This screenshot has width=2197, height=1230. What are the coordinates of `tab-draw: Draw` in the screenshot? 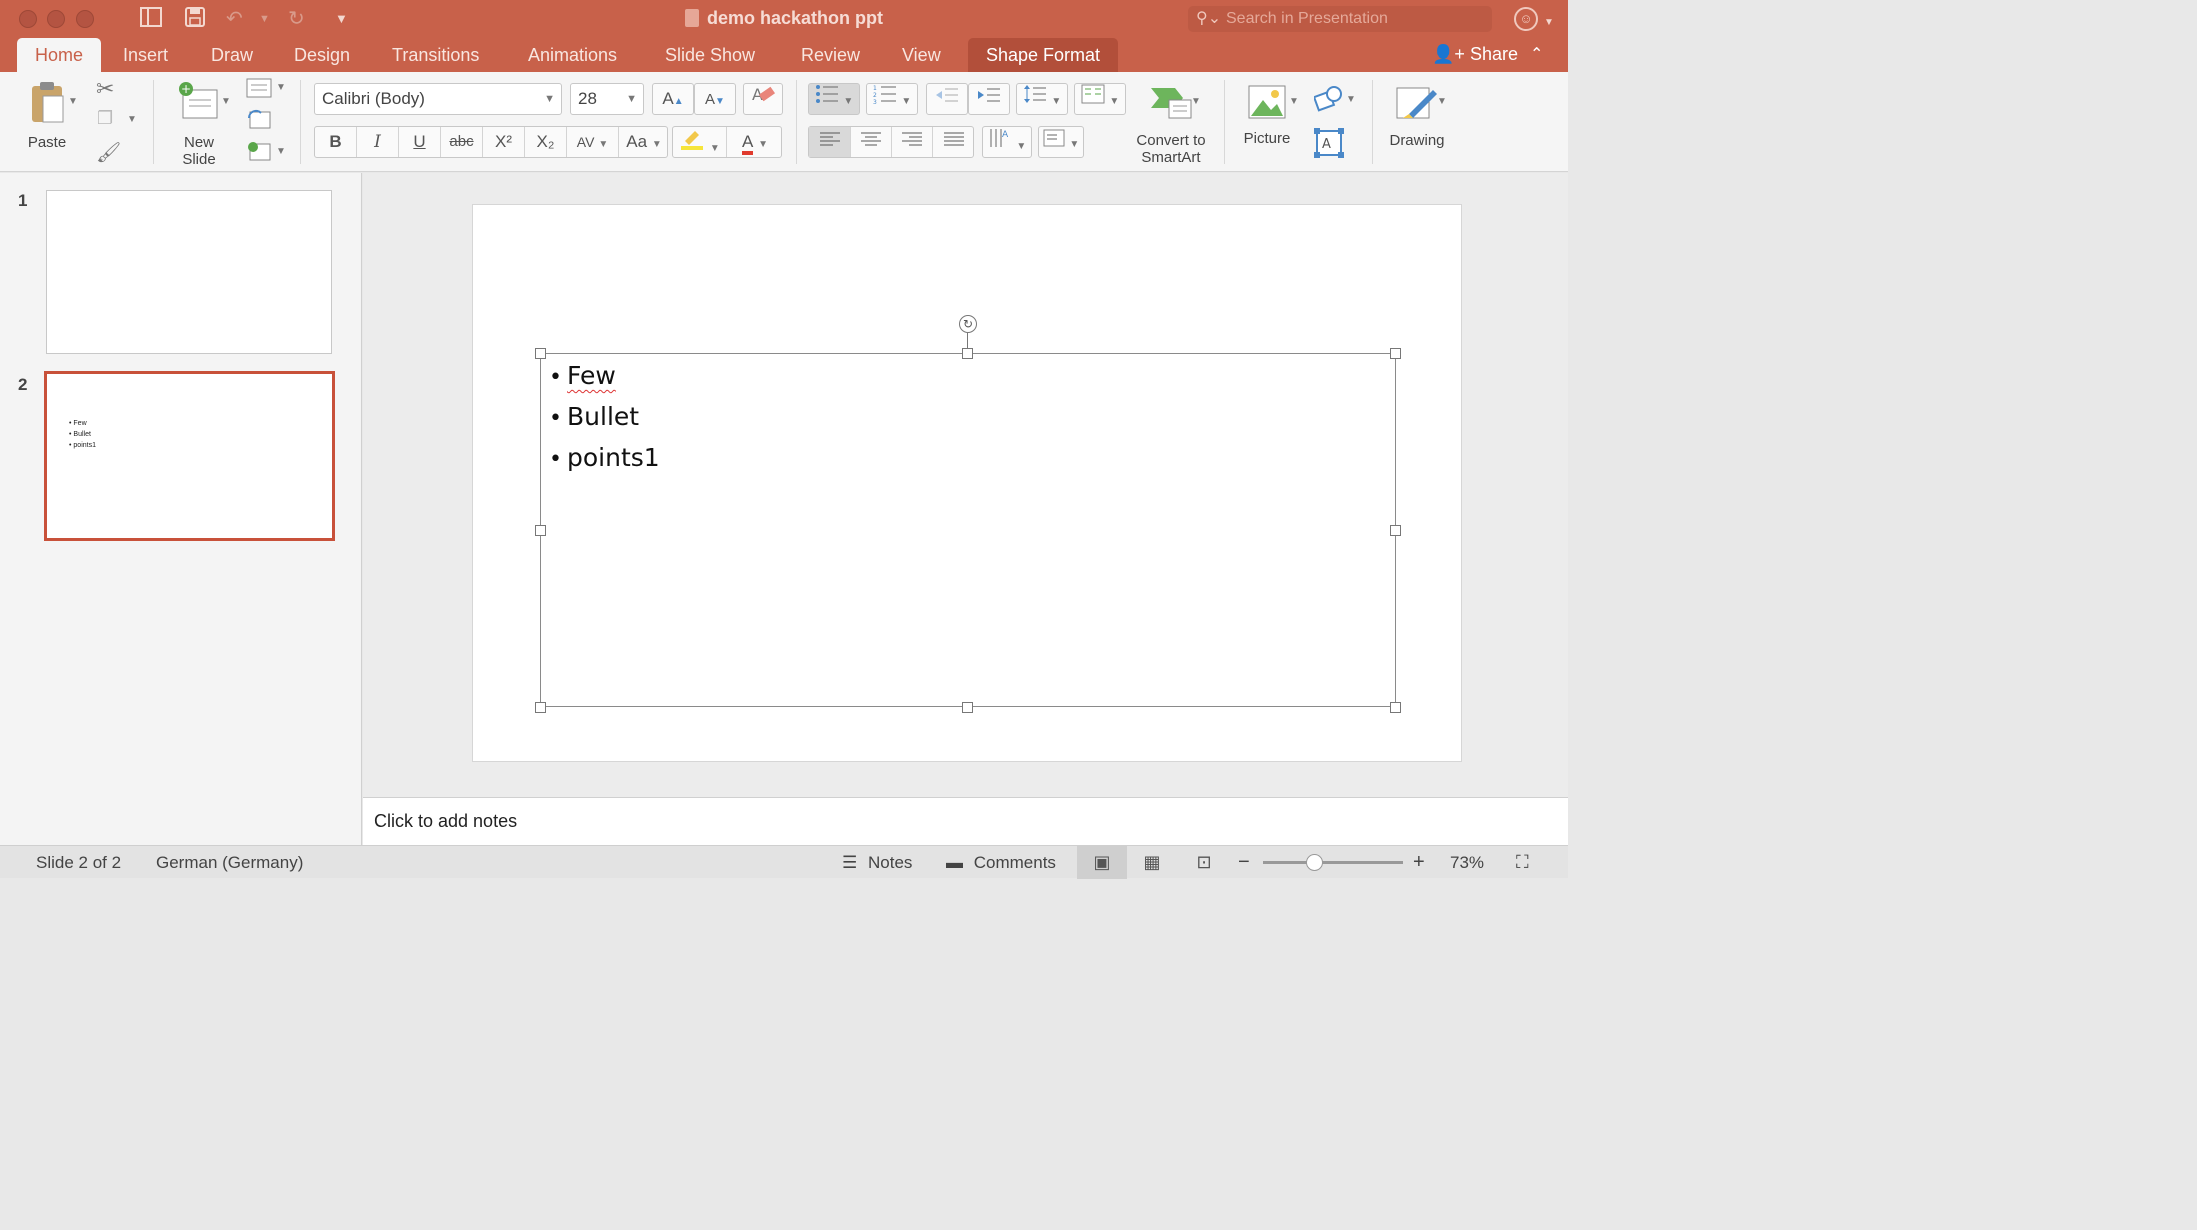 It's located at (232, 55).